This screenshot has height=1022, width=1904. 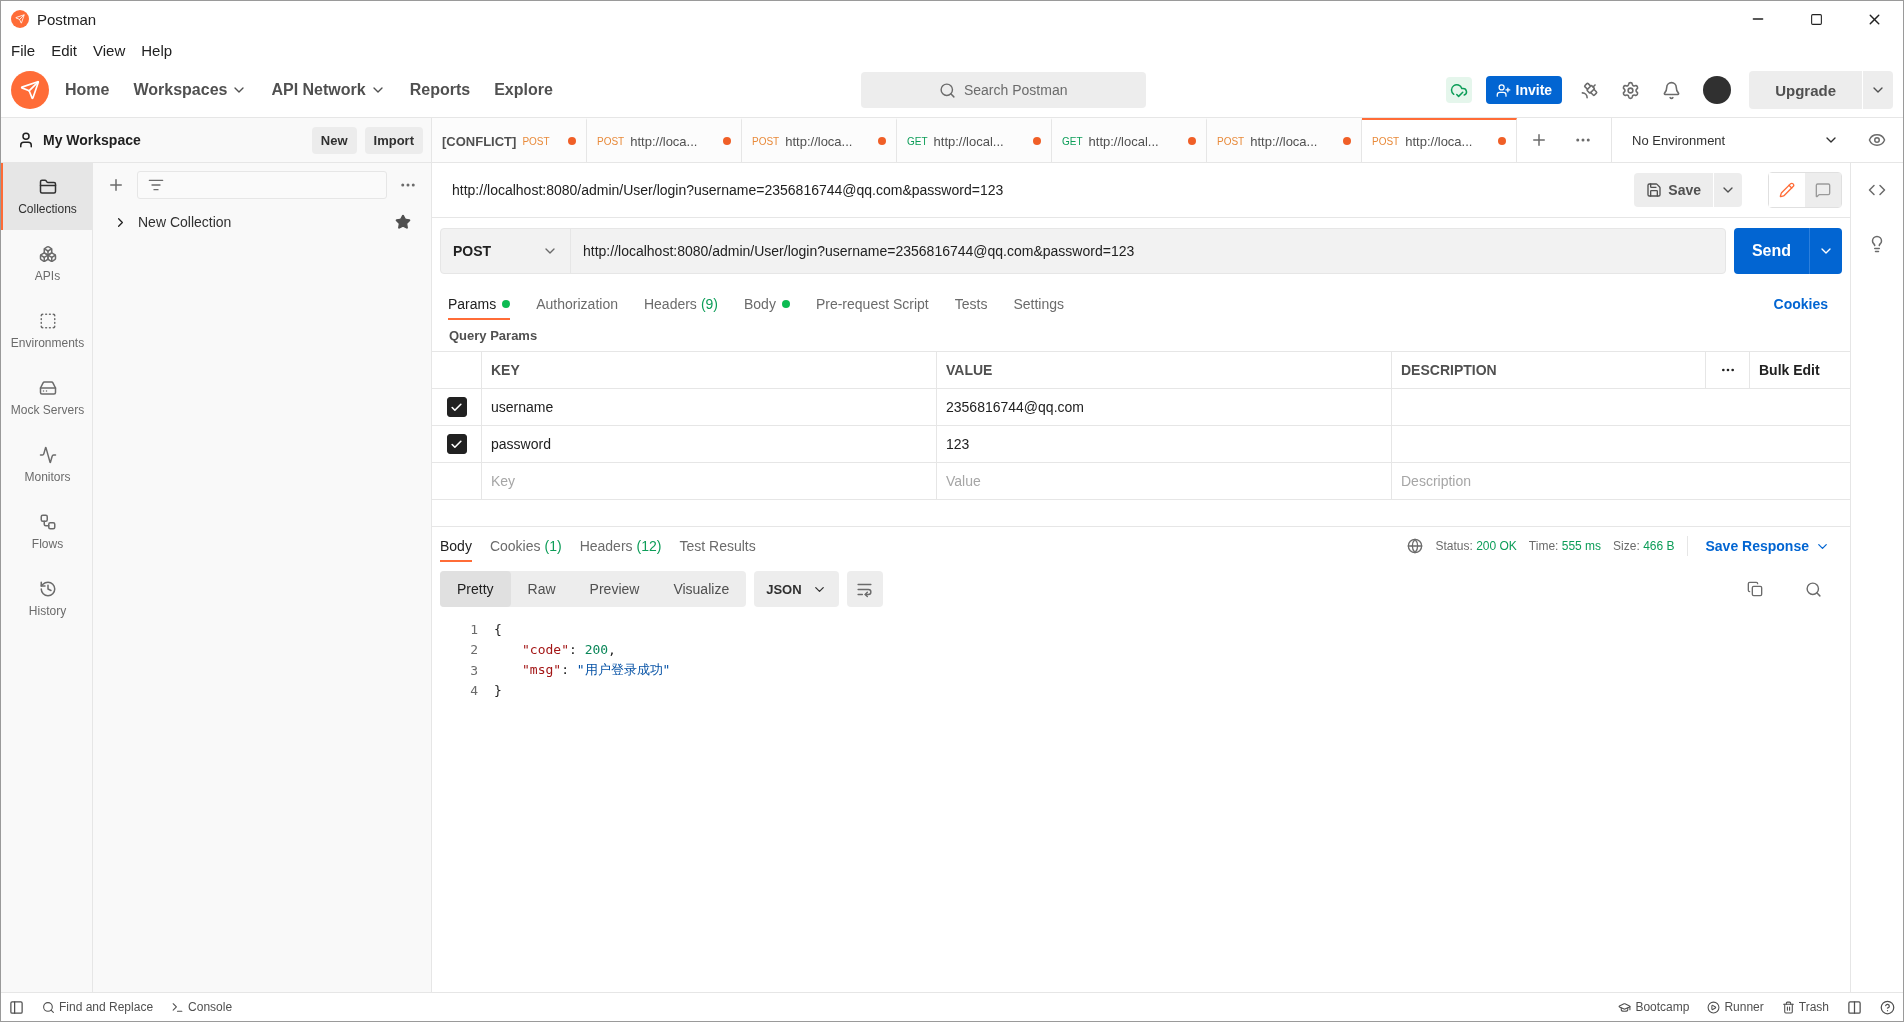 I want to click on pulse-icon, so click(x=47, y=454).